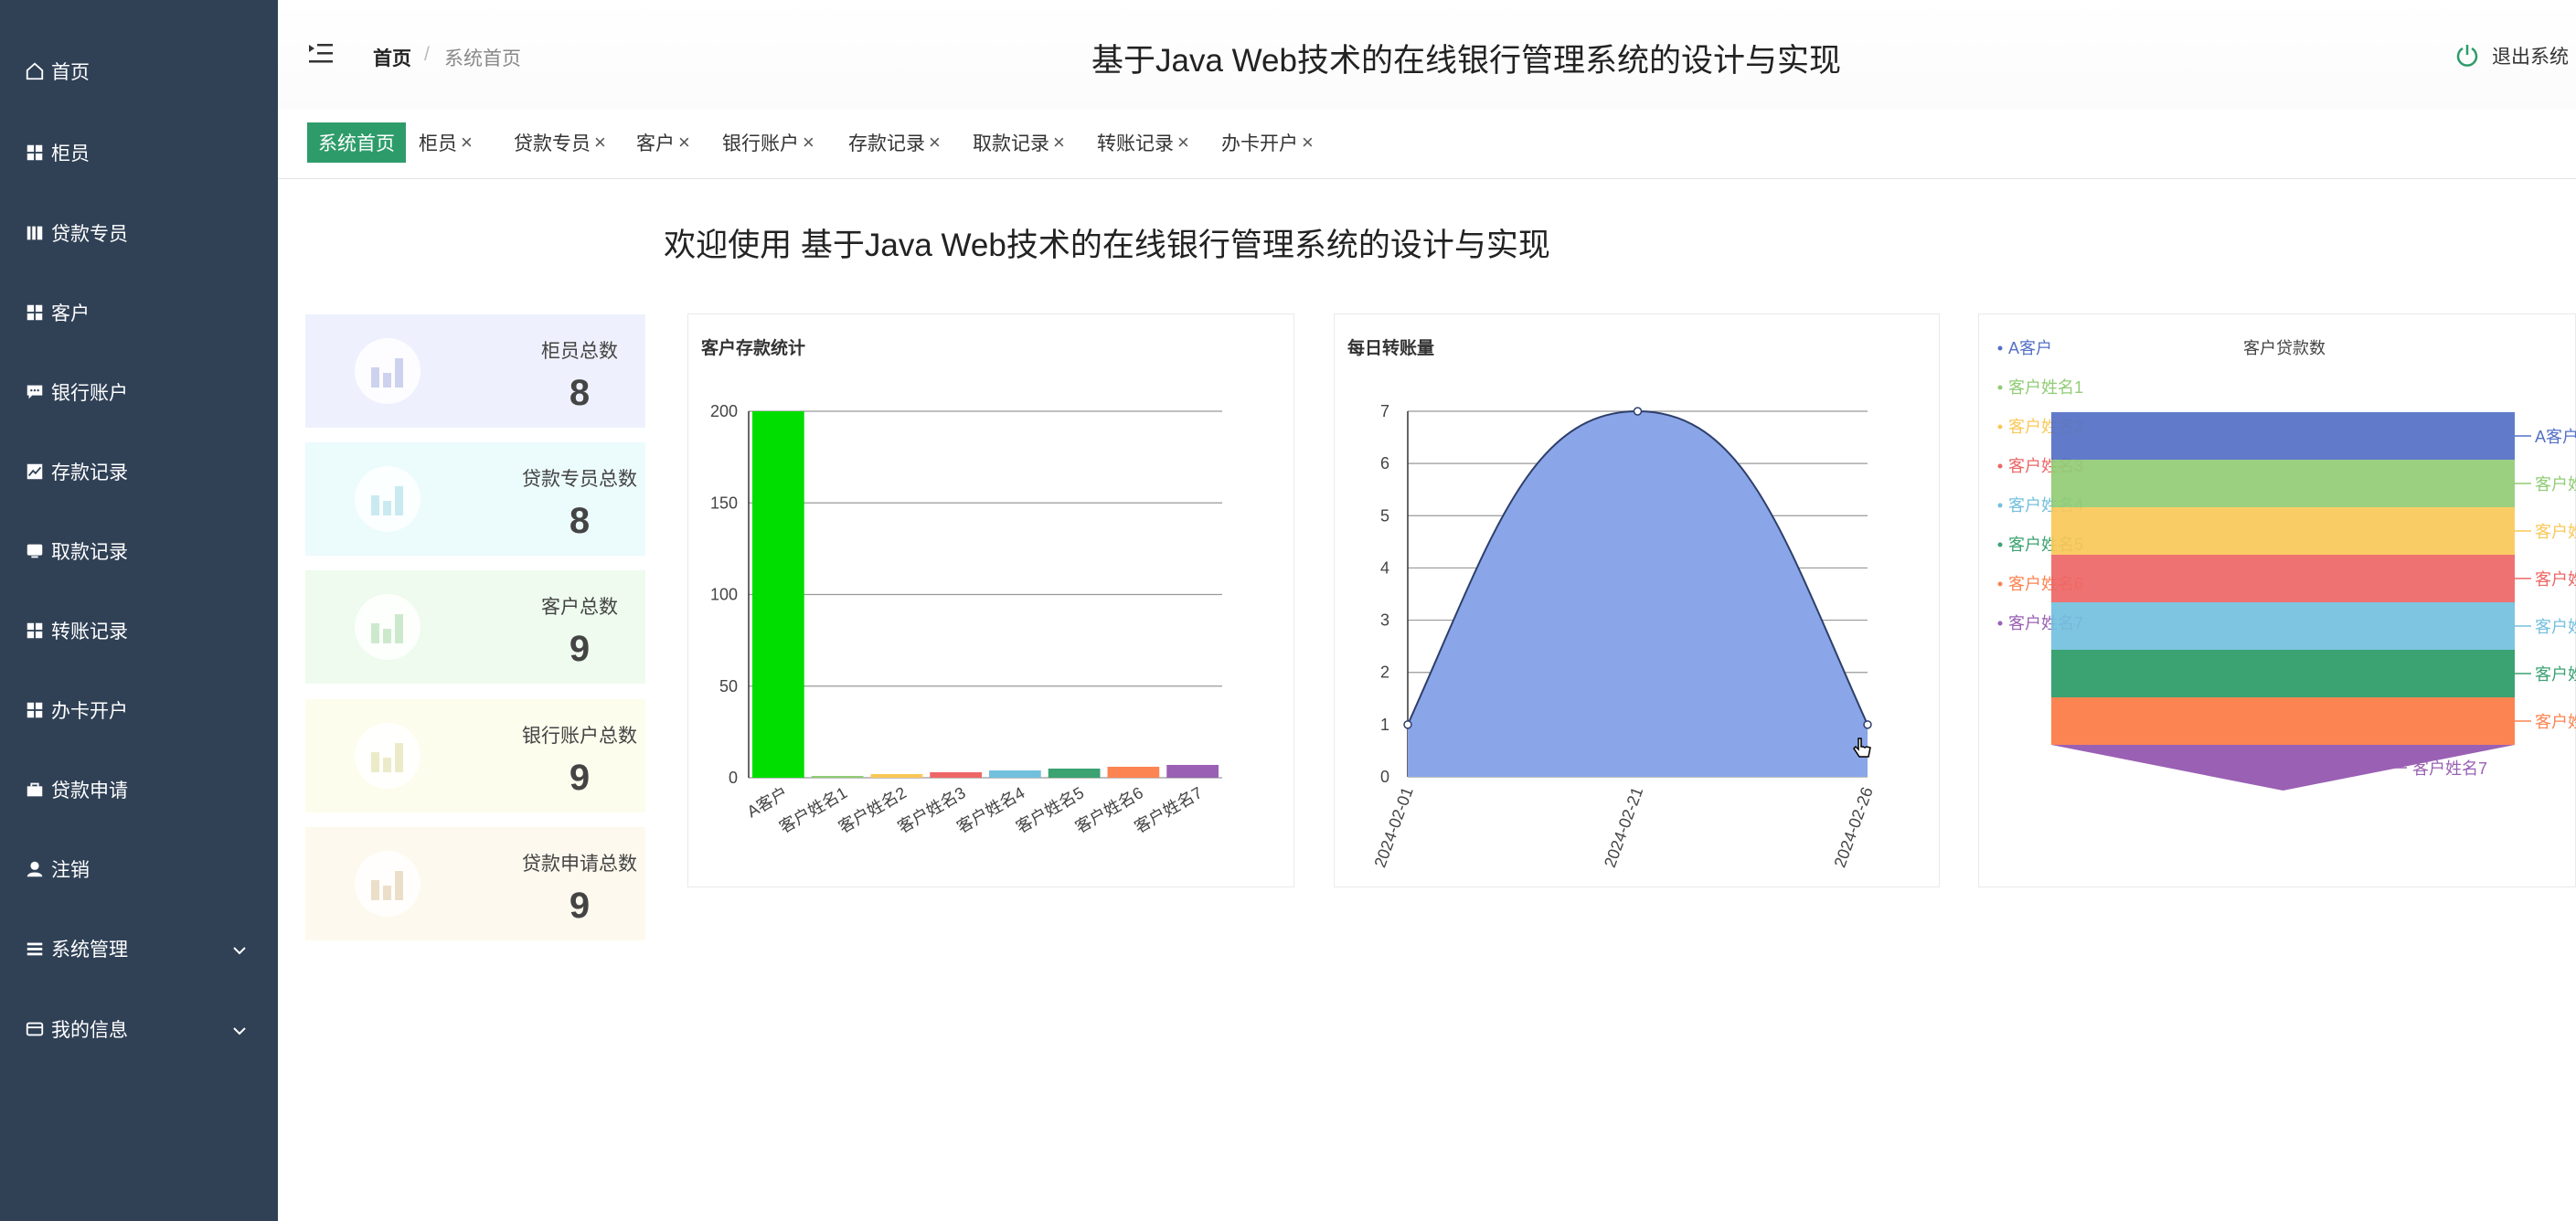 The image size is (2576, 1221). I want to click on chart-title: 客户贷款数, so click(2284, 348).